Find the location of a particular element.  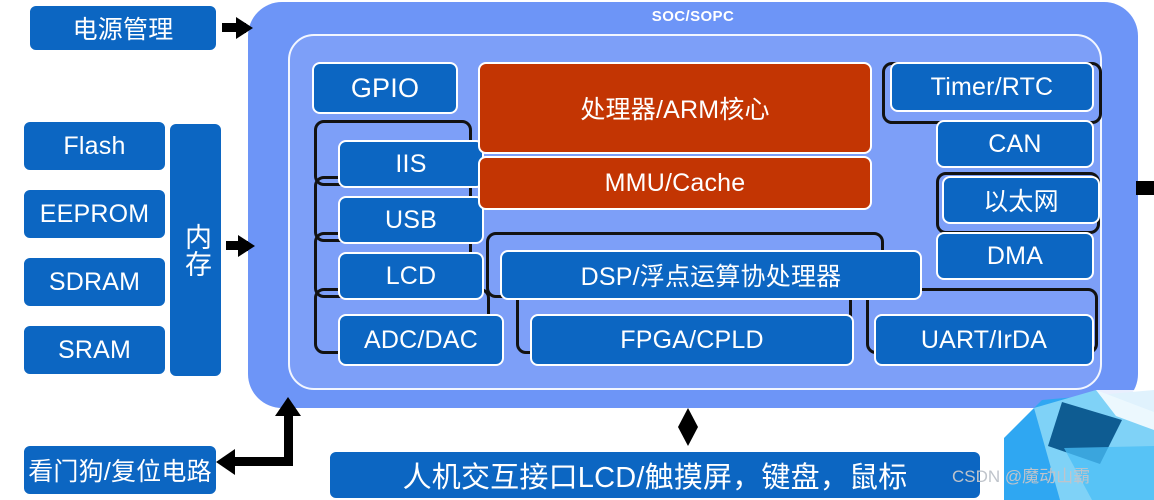

box-timer-rtc-label: Timer/RTC is located at coordinates (992, 86).